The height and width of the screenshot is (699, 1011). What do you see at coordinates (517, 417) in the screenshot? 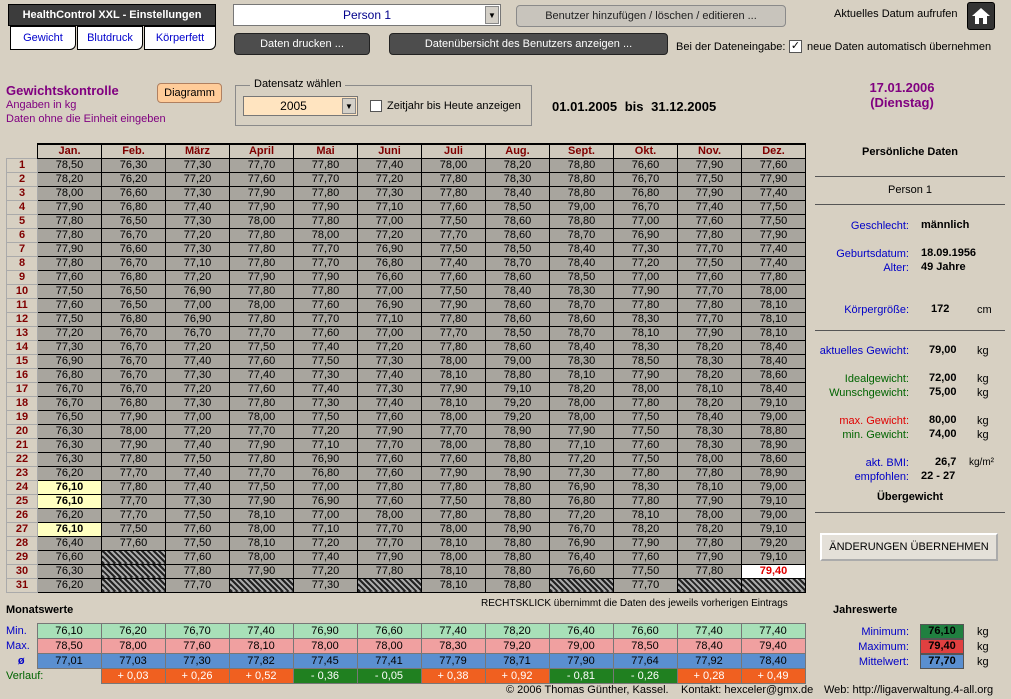
I see `weight-cell: 79,20` at bounding box center [517, 417].